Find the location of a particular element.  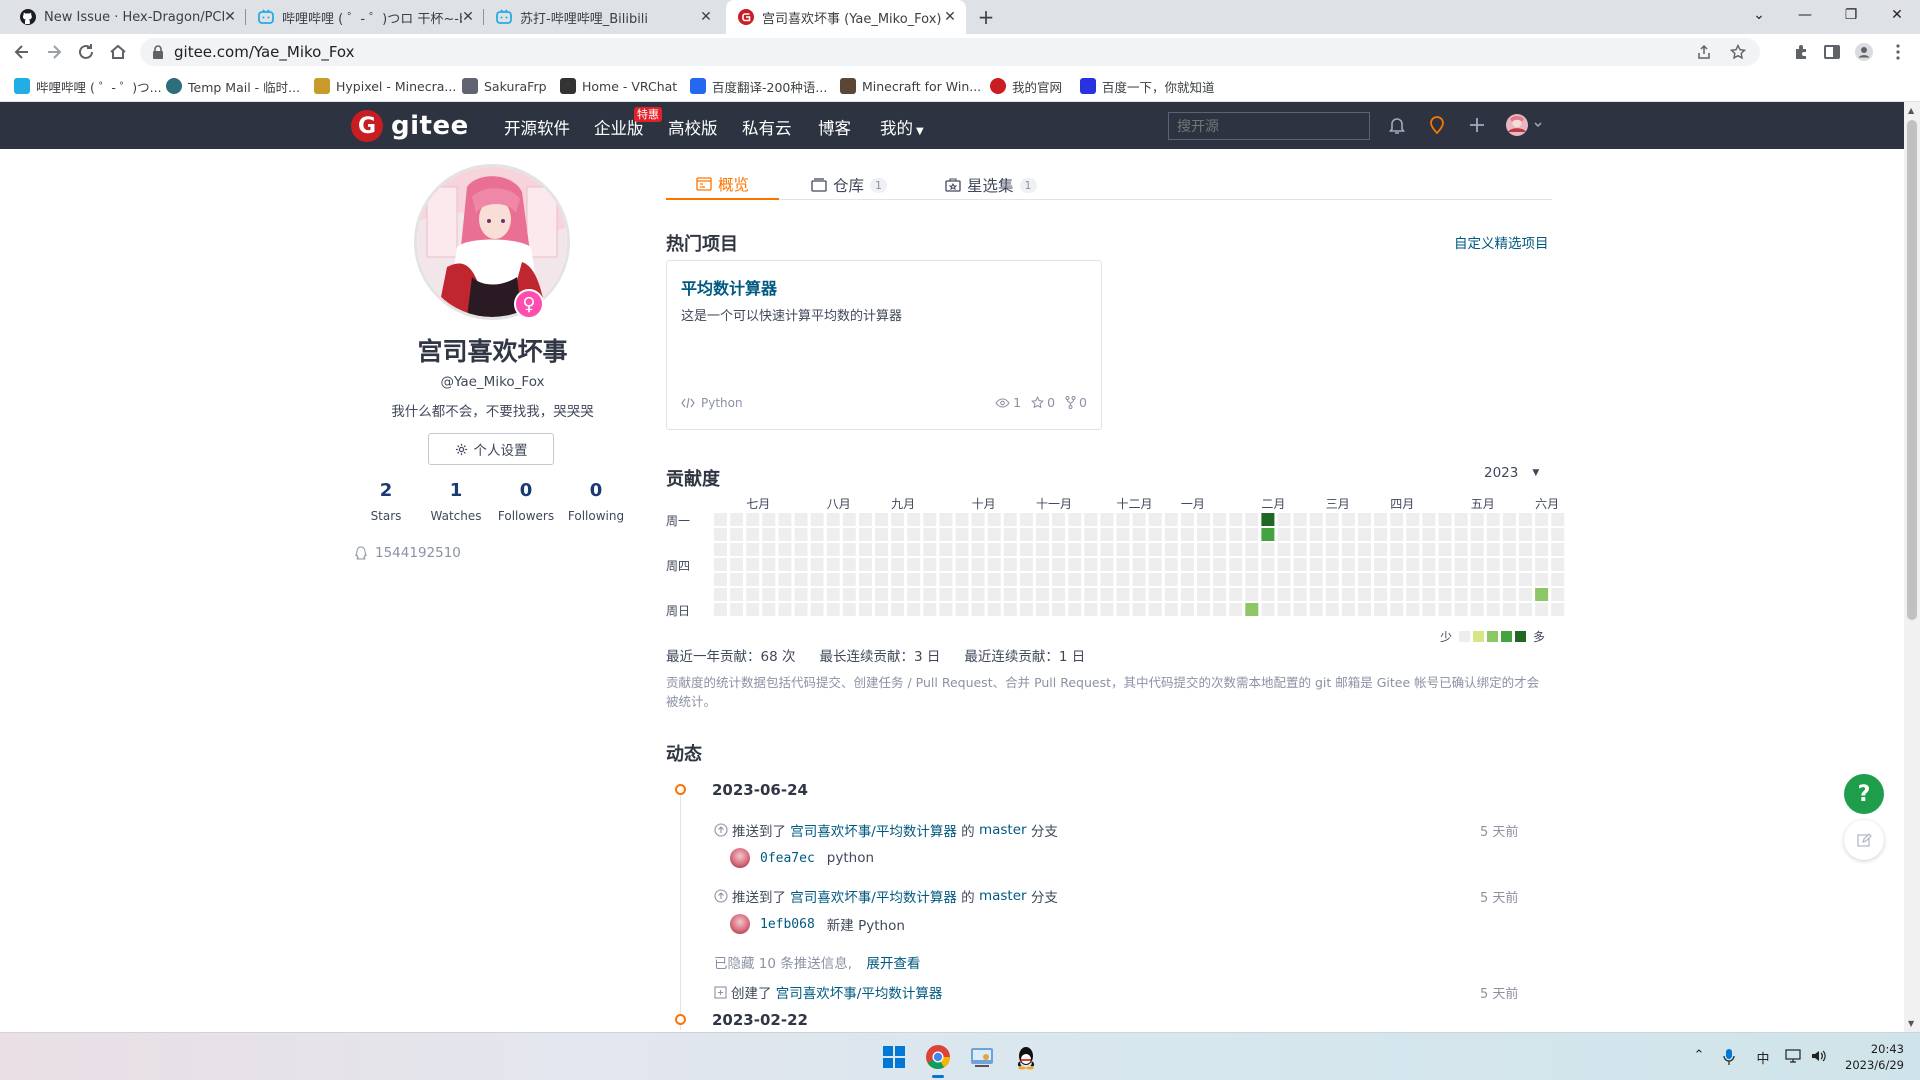

header-search-input is located at coordinates (1269, 126).